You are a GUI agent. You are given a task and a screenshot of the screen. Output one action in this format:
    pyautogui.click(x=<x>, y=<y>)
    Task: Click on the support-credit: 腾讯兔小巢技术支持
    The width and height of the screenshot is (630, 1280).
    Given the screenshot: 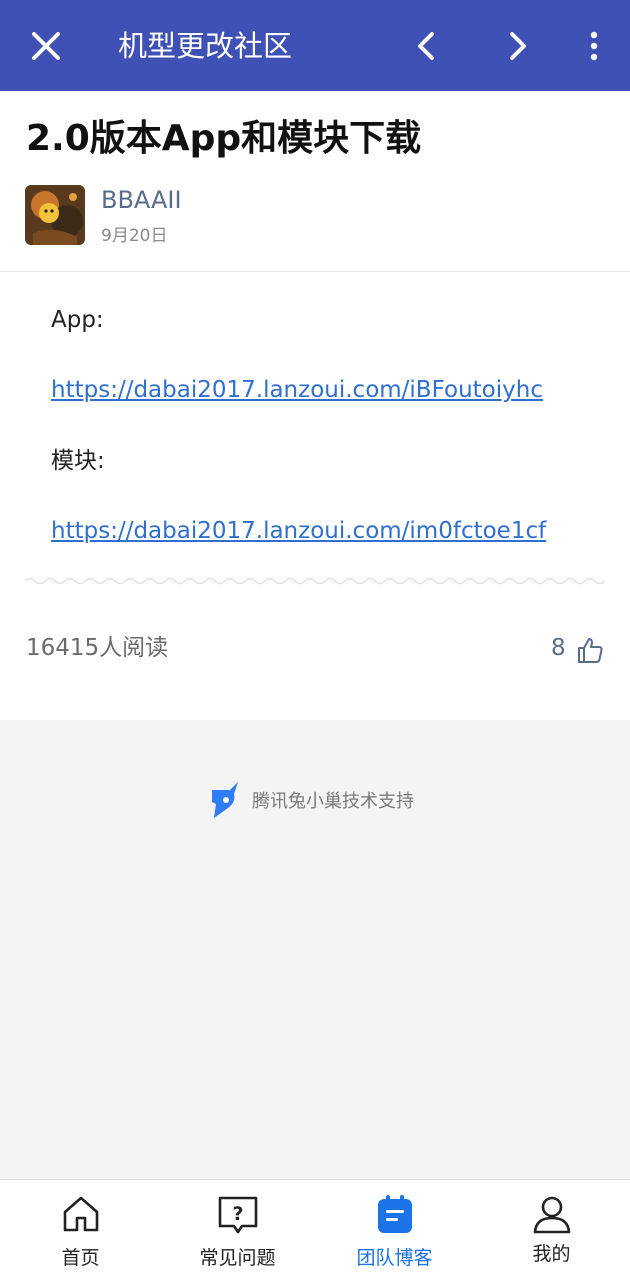 What is the action you would take?
    pyautogui.click(x=312, y=800)
    